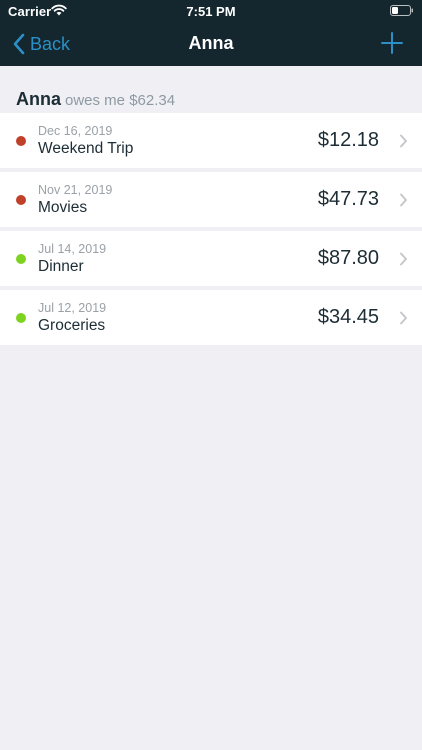 The height and width of the screenshot is (750, 422). Describe the element at coordinates (61, 266) in the screenshot. I see `transaction-label: Dinner` at that location.